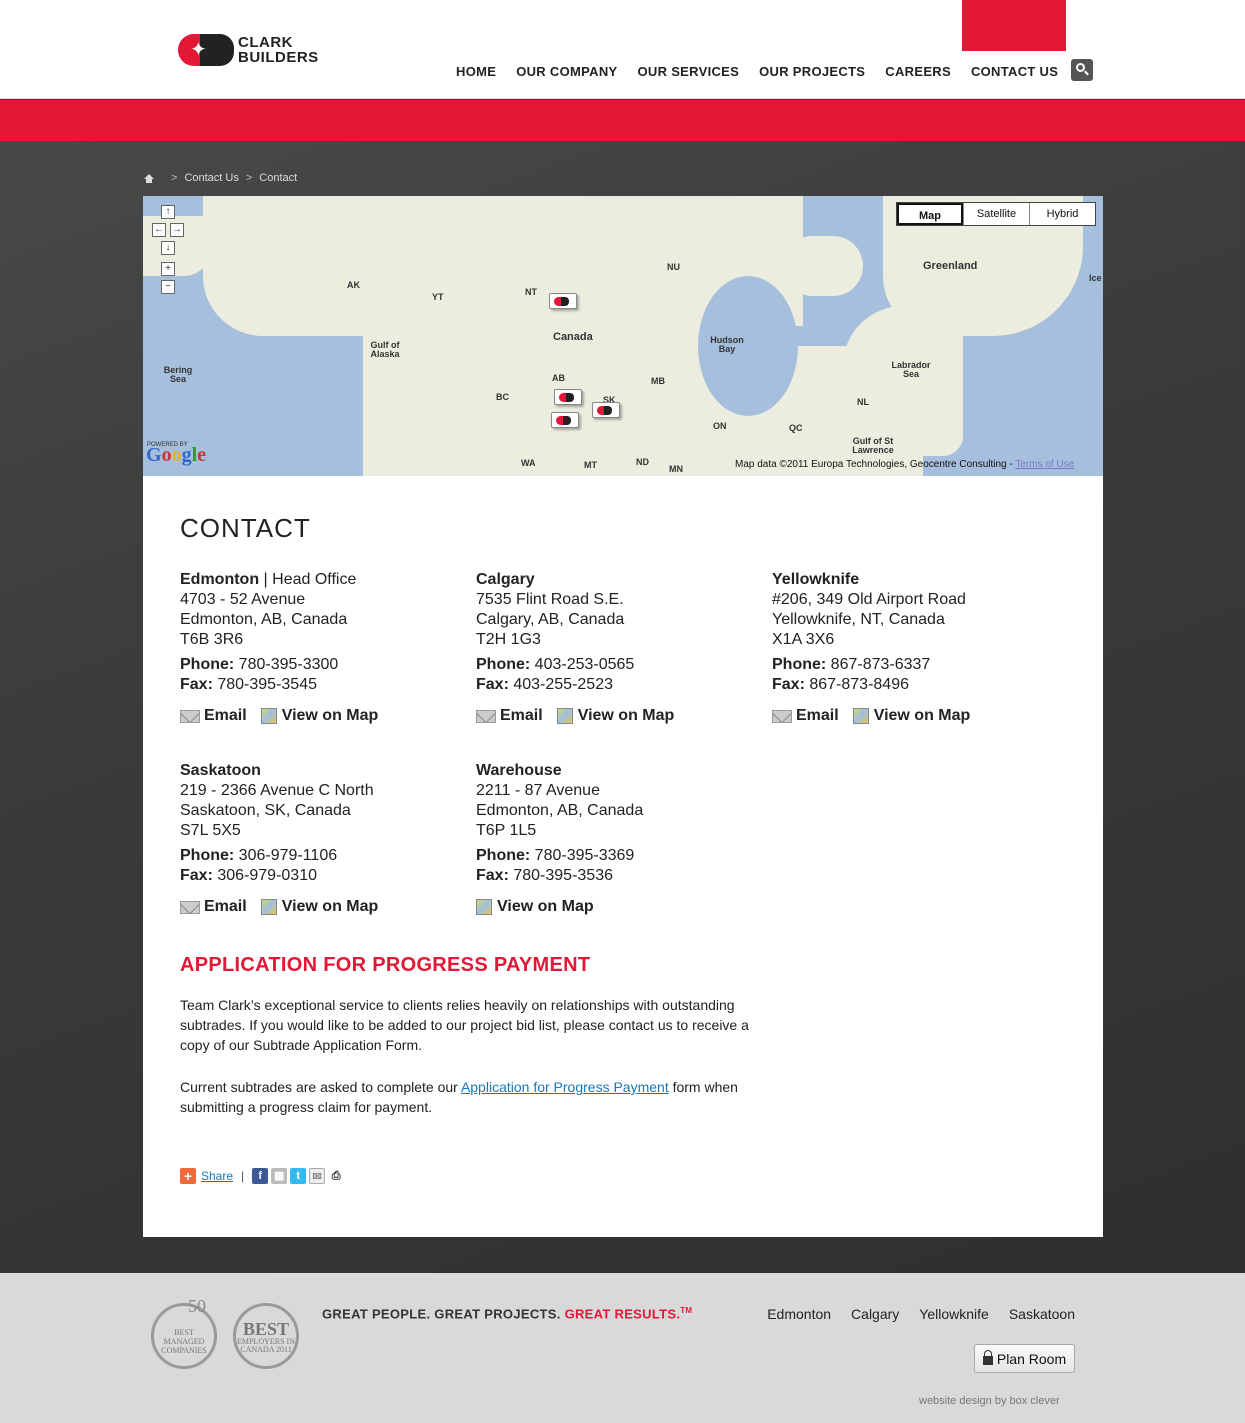 The width and height of the screenshot is (1245, 1423). What do you see at coordinates (176, 455) in the screenshot?
I see `google-logo: Google` at bounding box center [176, 455].